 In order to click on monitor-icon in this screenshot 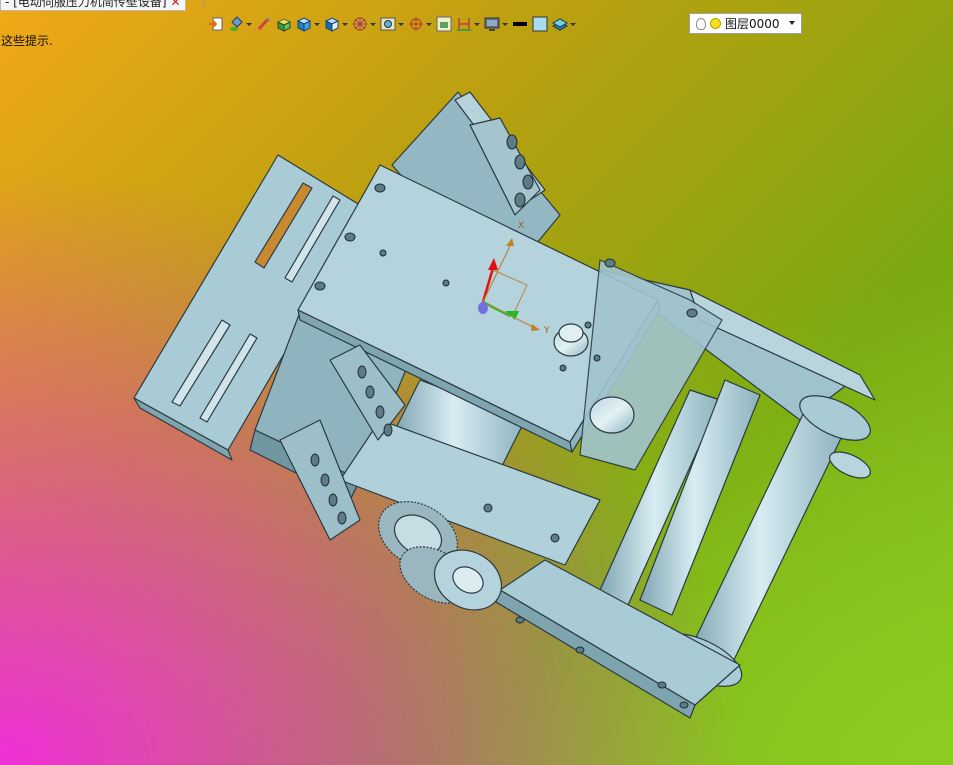, I will do `click(492, 24)`.